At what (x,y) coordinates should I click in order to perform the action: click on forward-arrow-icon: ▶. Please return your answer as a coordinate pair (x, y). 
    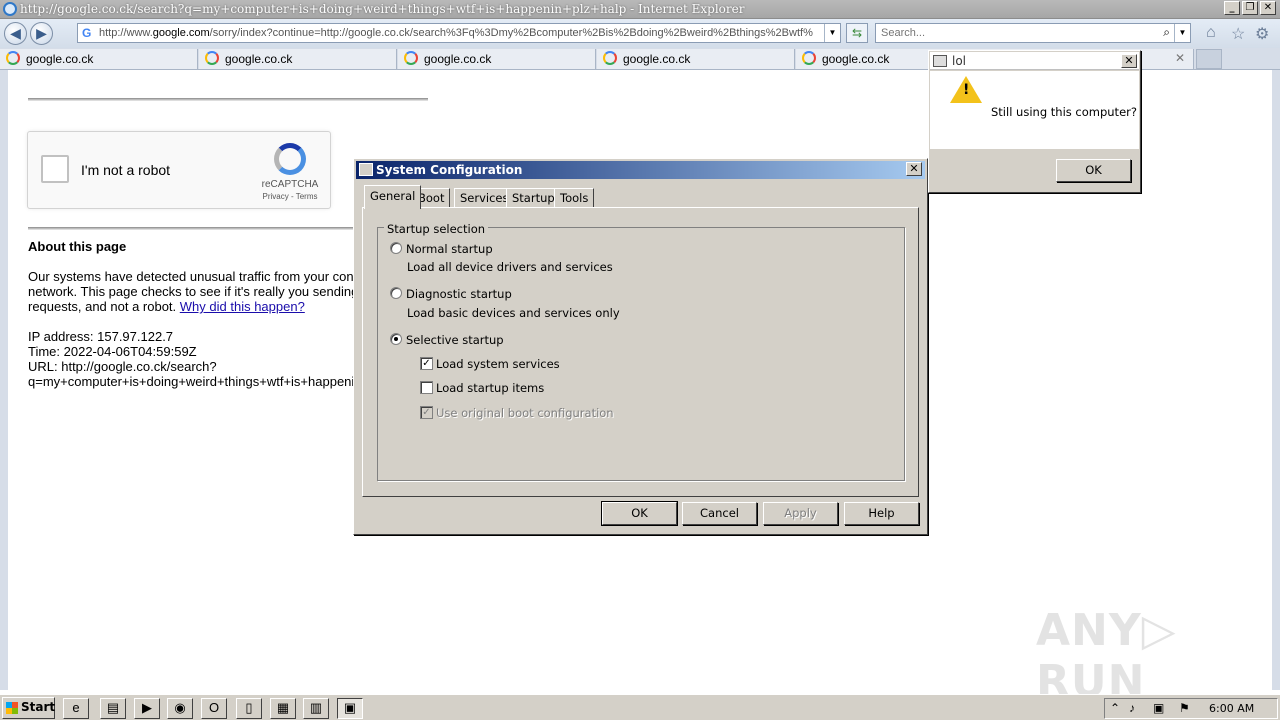
    Looking at the image, I should click on (41, 33).